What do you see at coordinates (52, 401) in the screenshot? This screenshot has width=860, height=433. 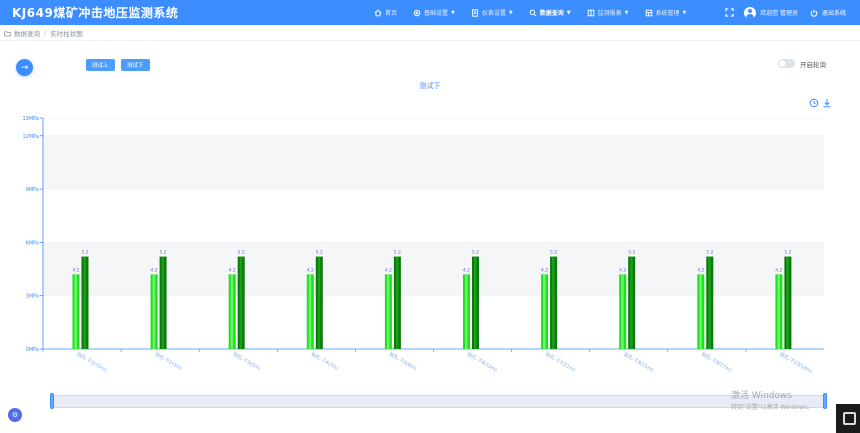 I see `slider-handle-left` at bounding box center [52, 401].